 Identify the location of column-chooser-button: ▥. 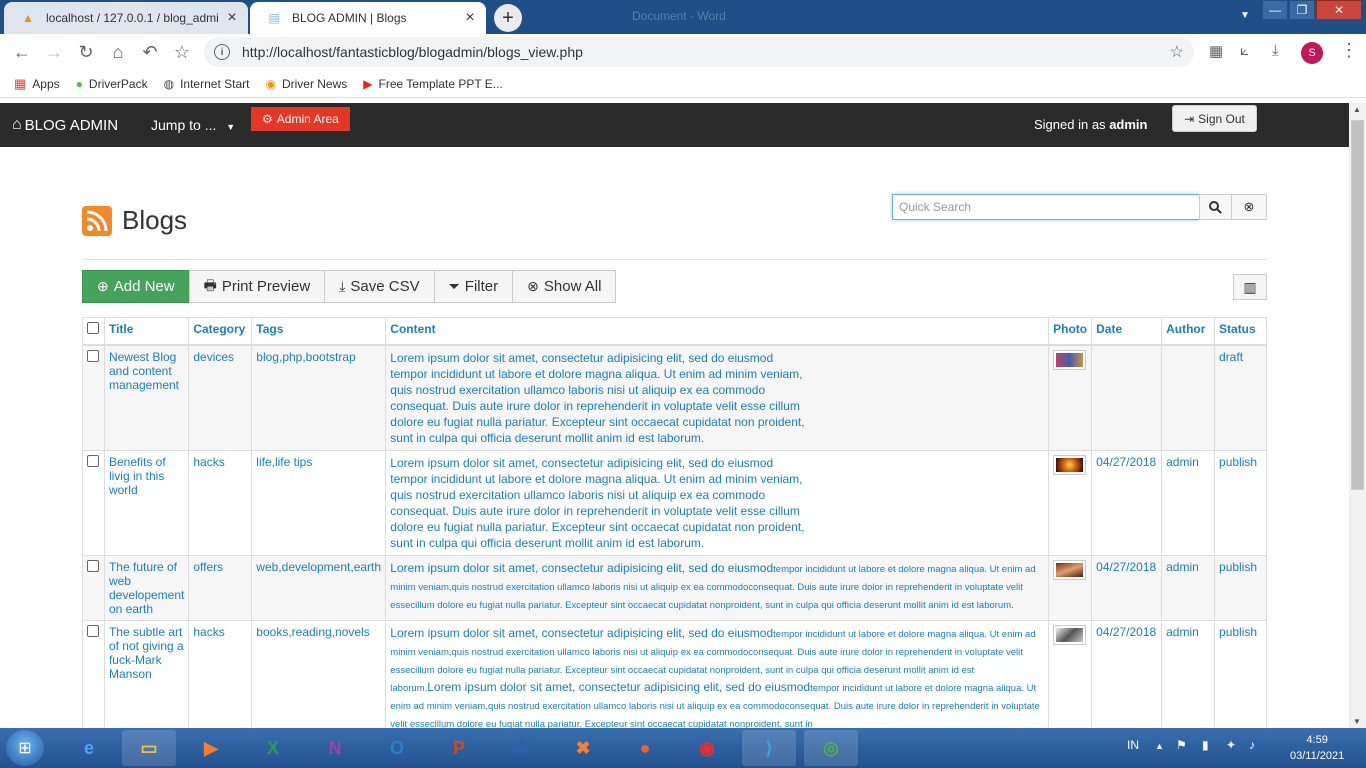
(1250, 287).